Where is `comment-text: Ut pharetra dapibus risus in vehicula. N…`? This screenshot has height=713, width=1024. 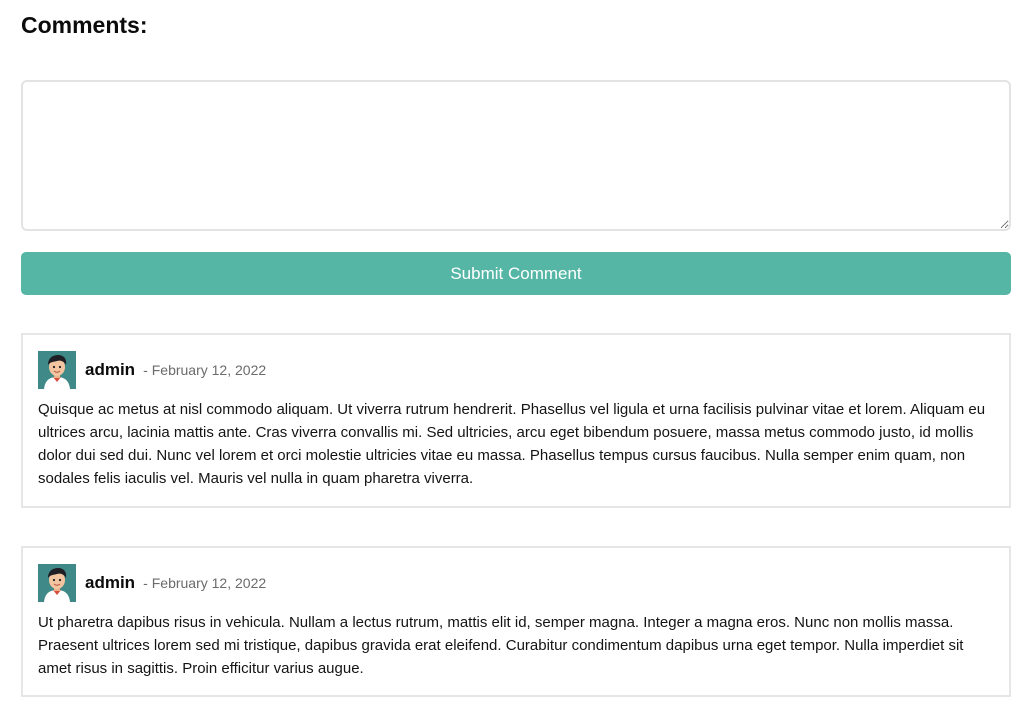
comment-text: Ut pharetra dapibus risus in vehicula. N… is located at coordinates (501, 645).